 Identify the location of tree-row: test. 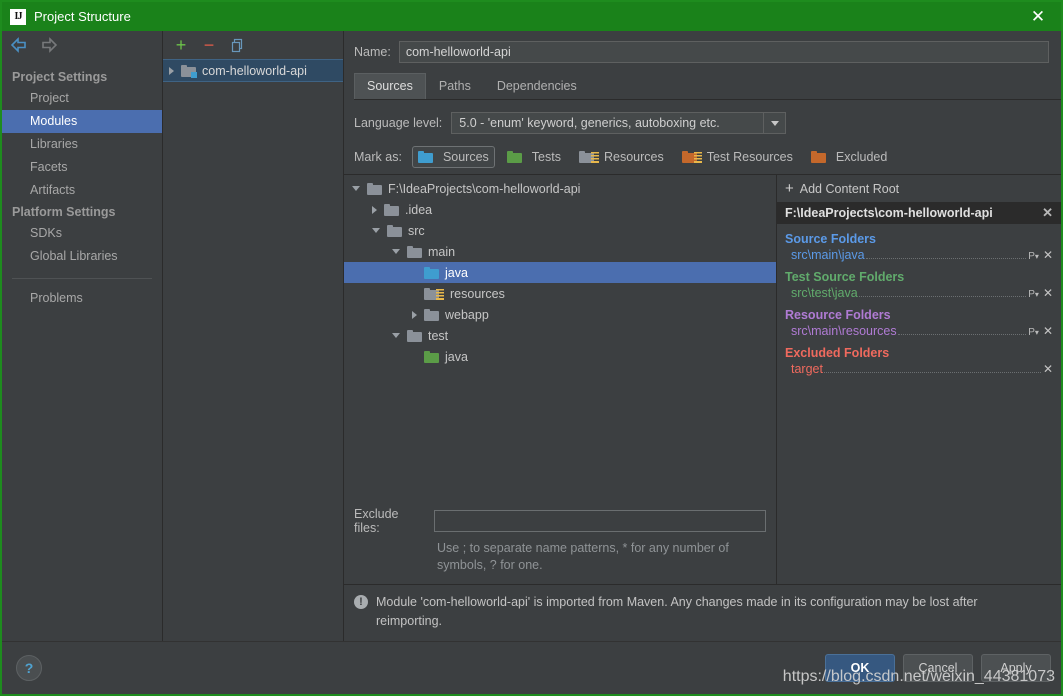
(560, 335).